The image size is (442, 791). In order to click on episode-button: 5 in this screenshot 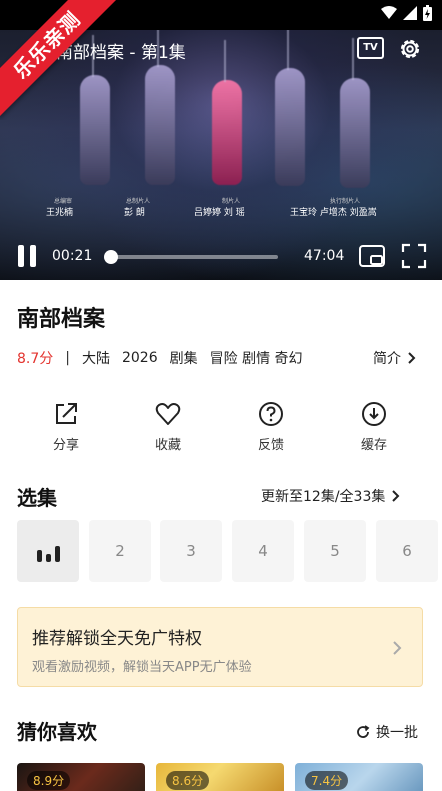, I will do `click(335, 551)`.